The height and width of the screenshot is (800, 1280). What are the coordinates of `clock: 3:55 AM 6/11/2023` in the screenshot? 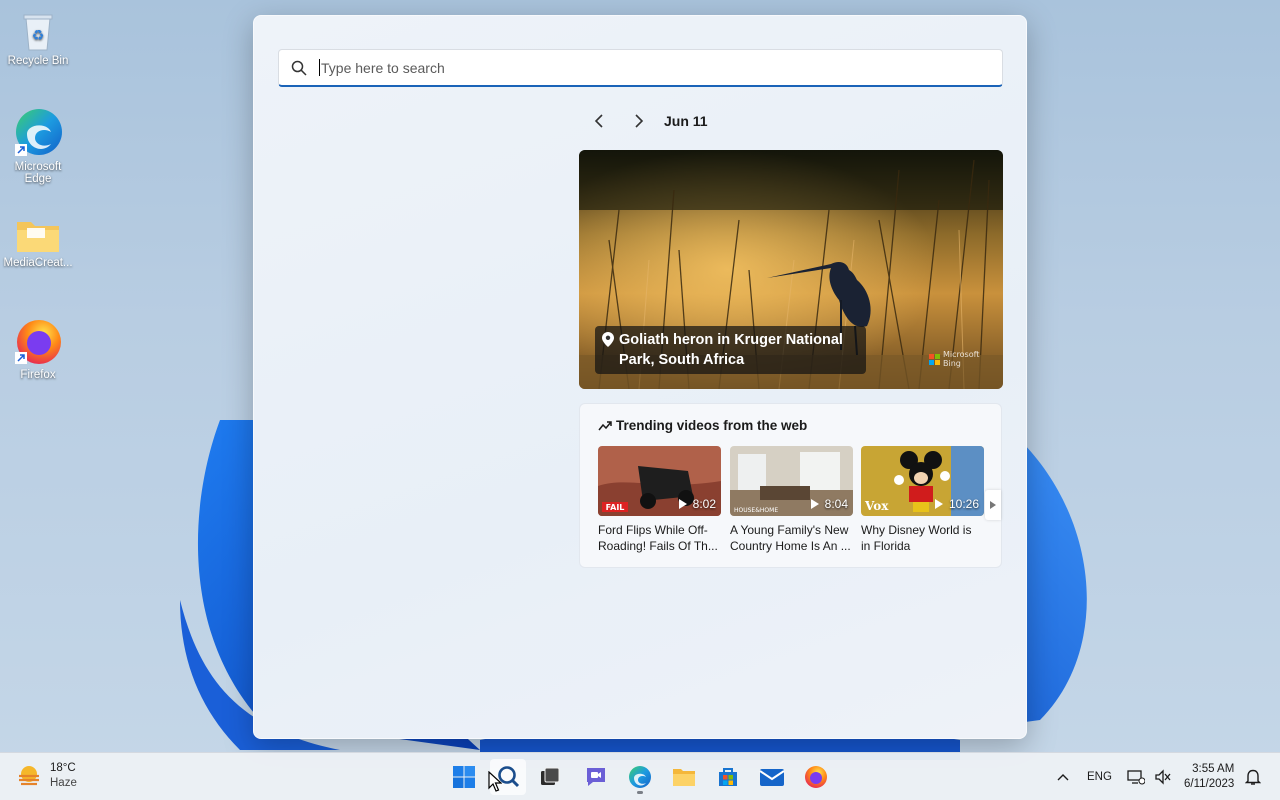 It's located at (1209, 776).